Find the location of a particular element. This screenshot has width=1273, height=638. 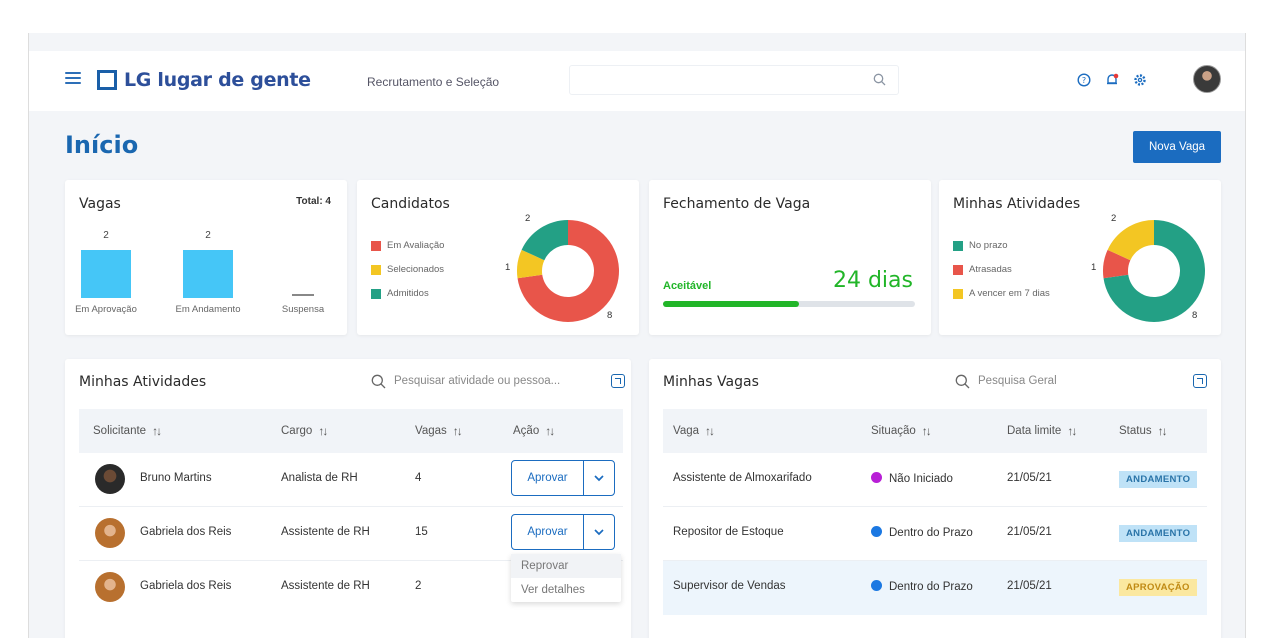

menu-item-reprovar: Reprovar is located at coordinates (566, 566).